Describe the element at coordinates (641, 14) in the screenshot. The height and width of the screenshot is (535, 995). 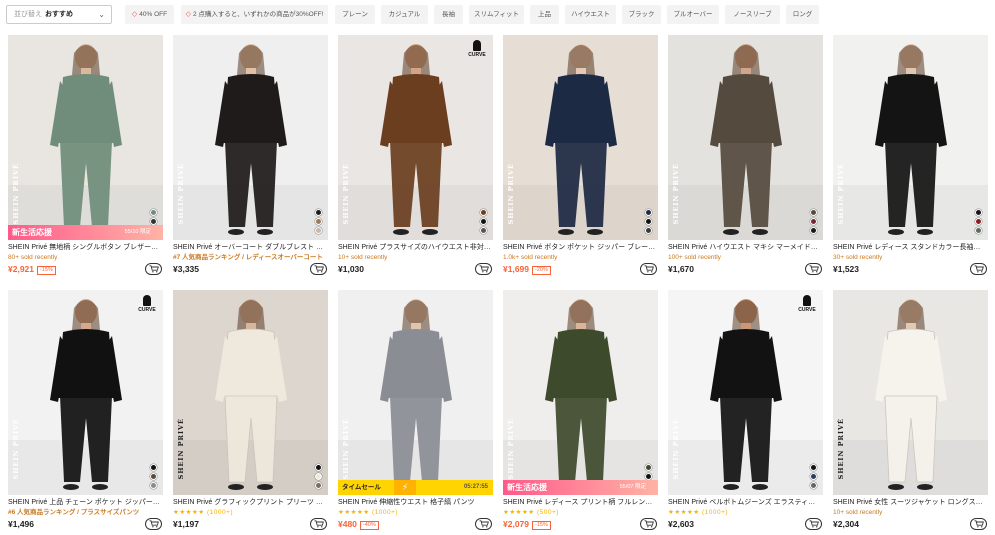
I see `filter-chip-black: ブラック` at that location.